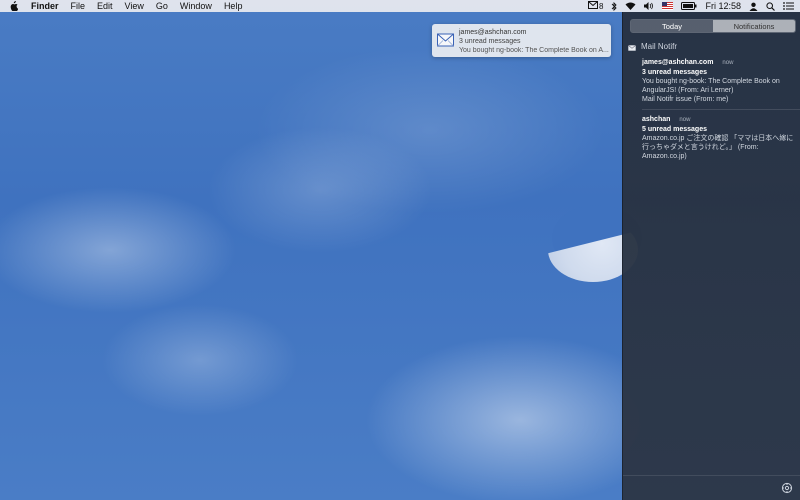 This screenshot has width=800, height=500. What do you see at coordinates (711, 81) in the screenshot?
I see `entry-line: You bought ng-book: The Complete Book on` at bounding box center [711, 81].